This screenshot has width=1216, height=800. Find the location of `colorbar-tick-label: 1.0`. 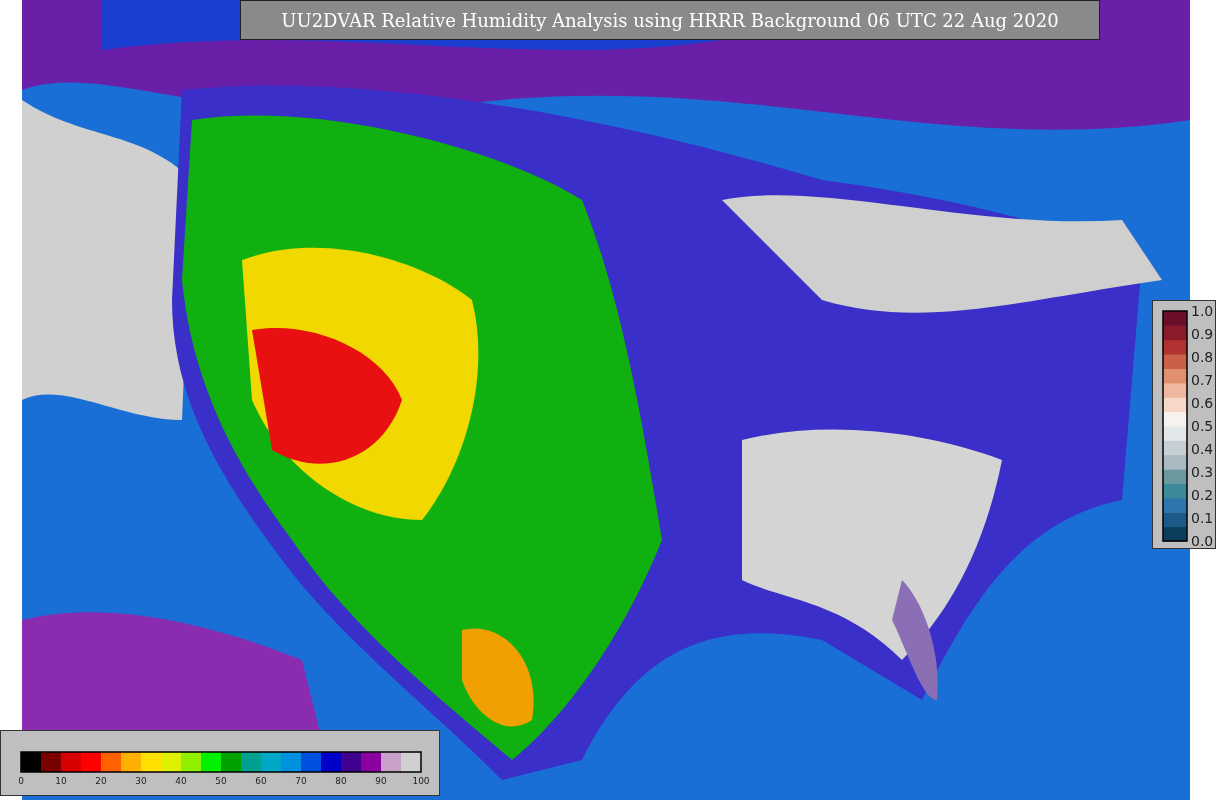

colorbar-tick-label: 1.0 is located at coordinates (1202, 311).